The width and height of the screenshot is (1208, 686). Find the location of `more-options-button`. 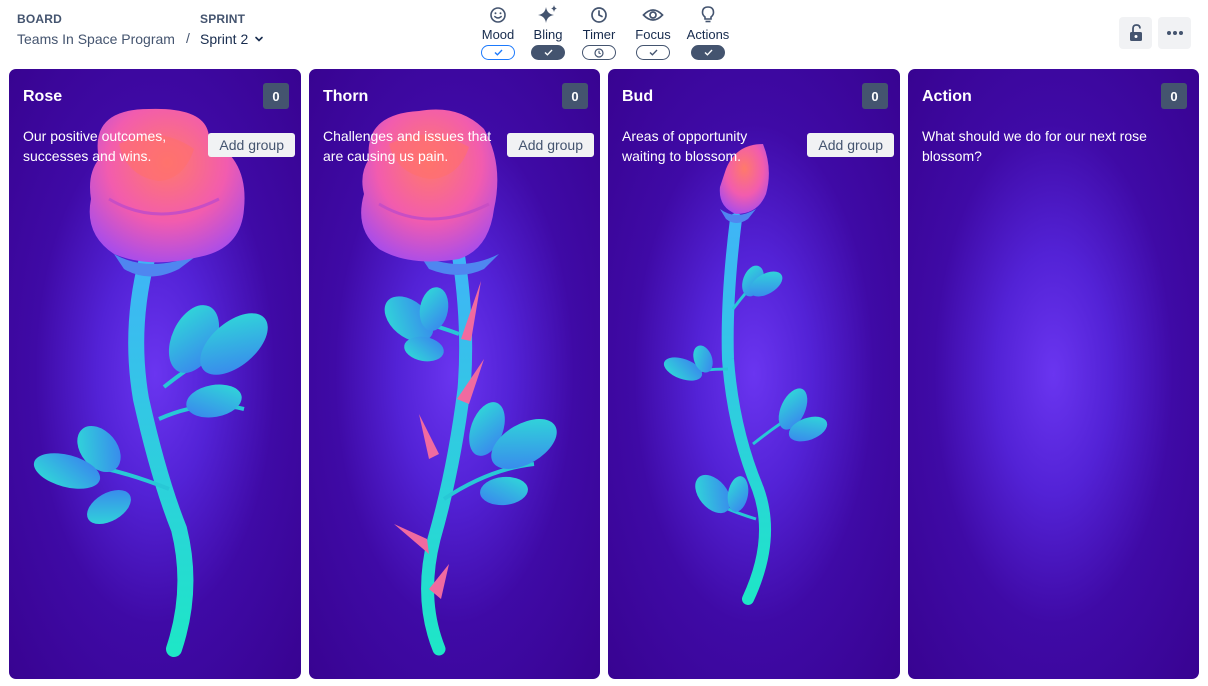

more-options-button is located at coordinates (1174, 33).